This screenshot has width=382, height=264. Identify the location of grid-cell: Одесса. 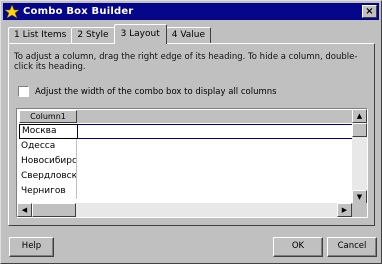
(48, 146).